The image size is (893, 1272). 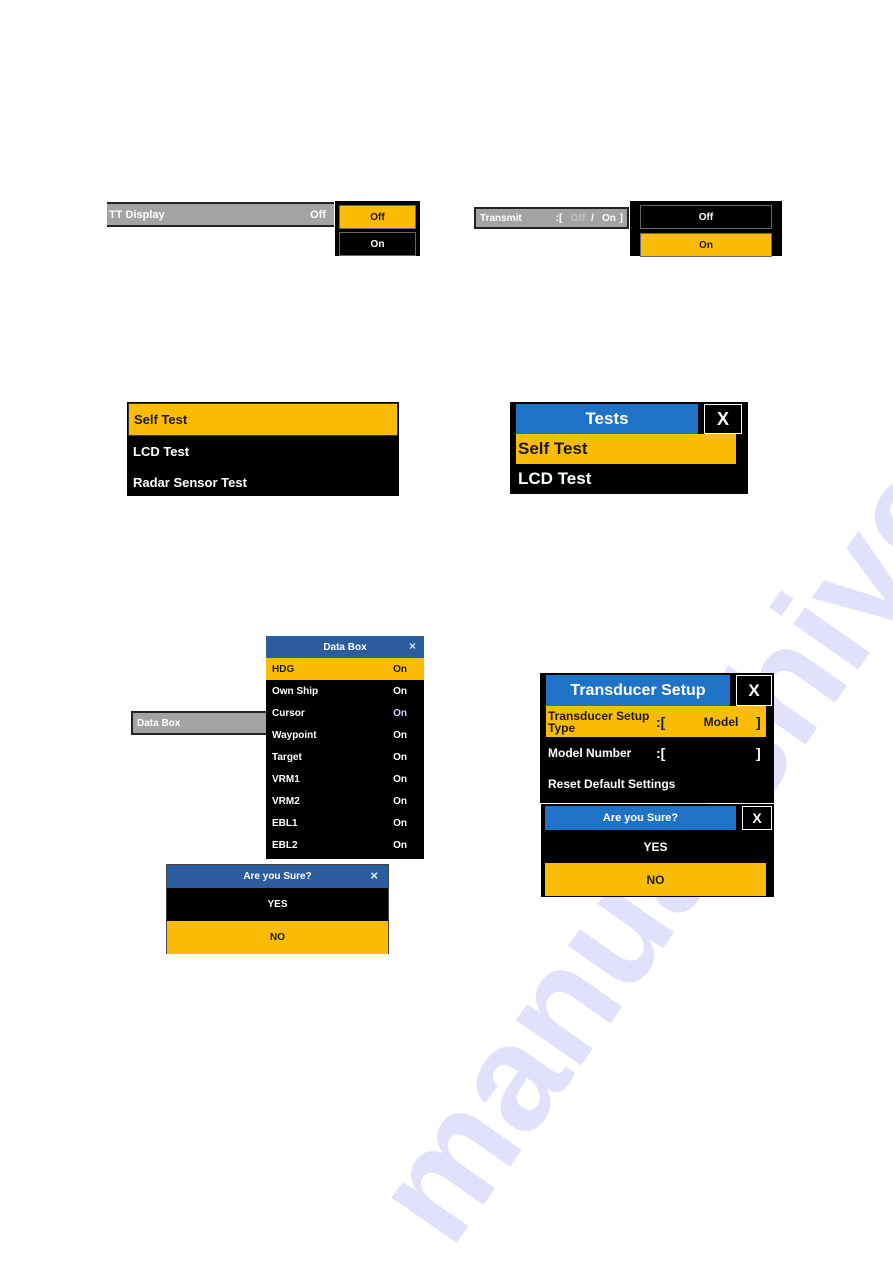 I want to click on dialog-title: Tests, so click(x=607, y=419).